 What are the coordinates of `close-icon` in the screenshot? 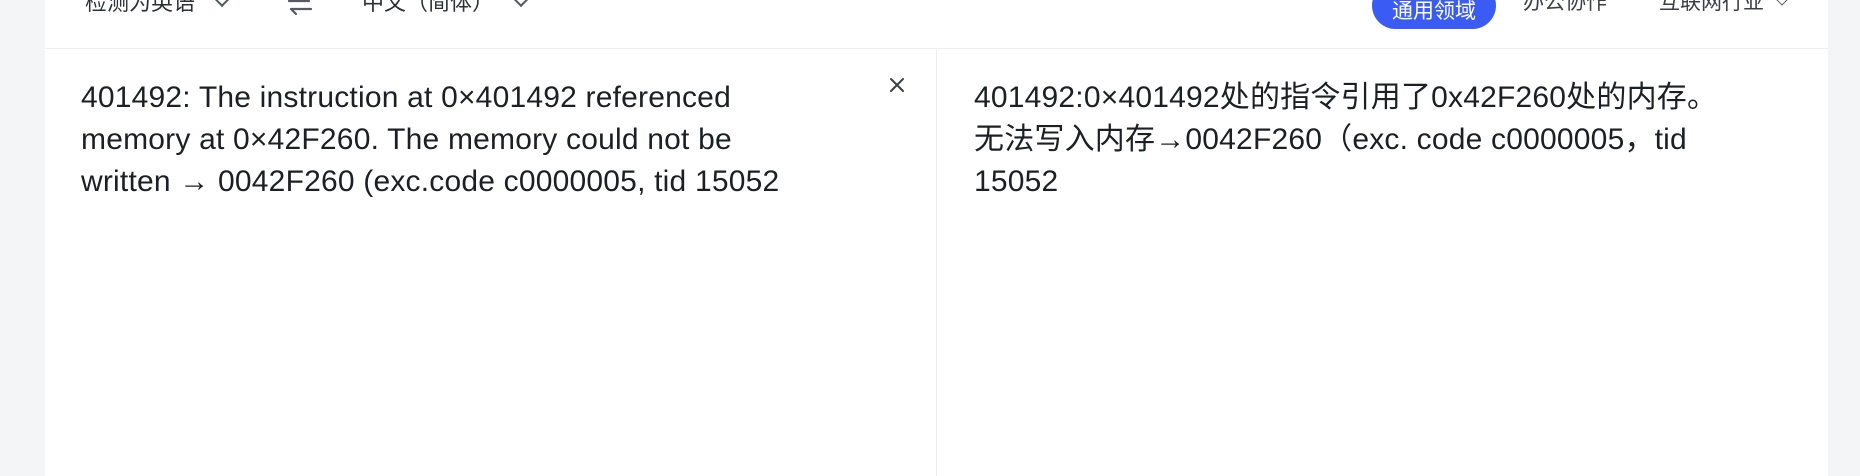 It's located at (897, 85).